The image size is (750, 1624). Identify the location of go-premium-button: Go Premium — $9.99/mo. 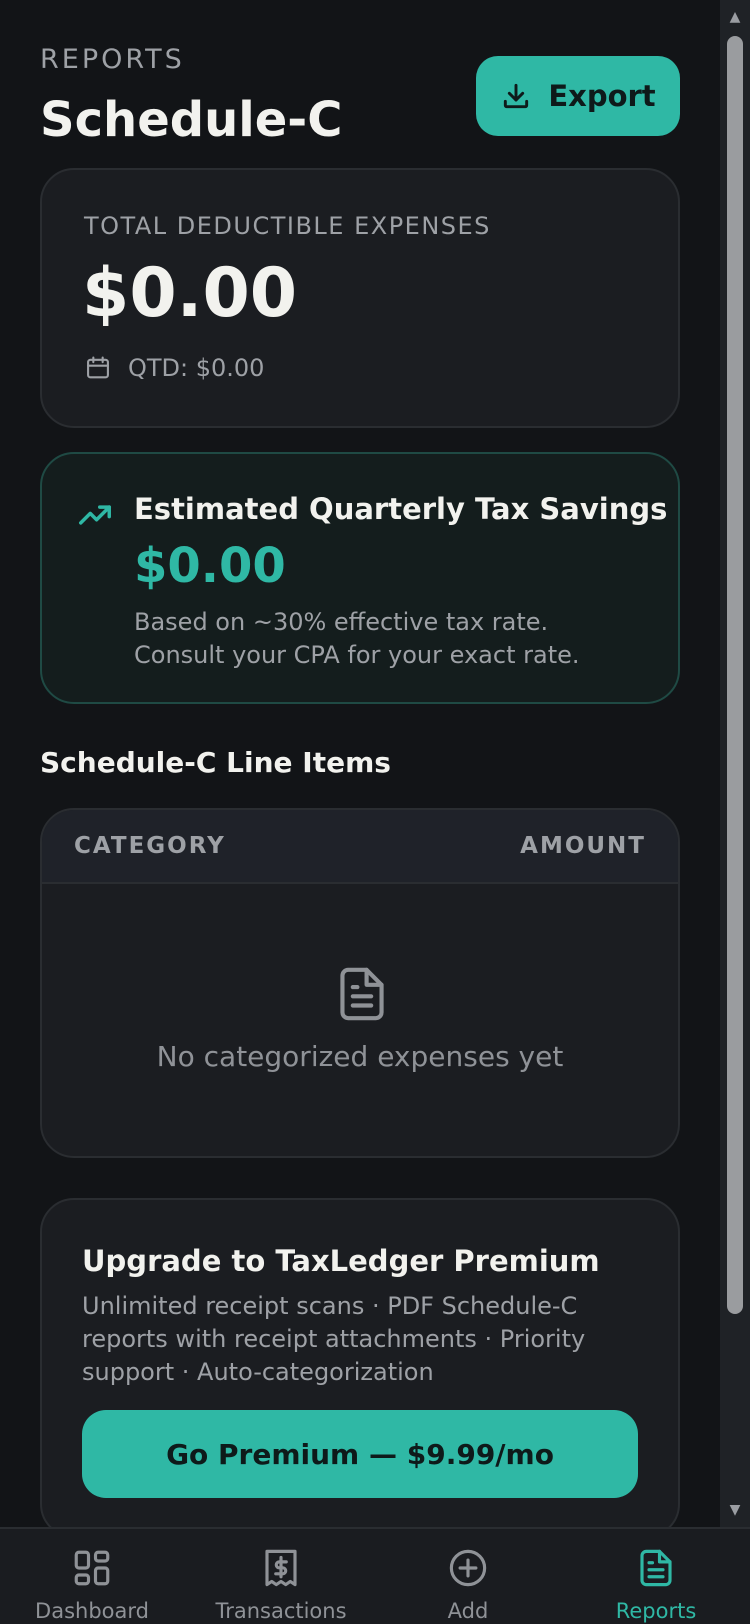
(360, 1454).